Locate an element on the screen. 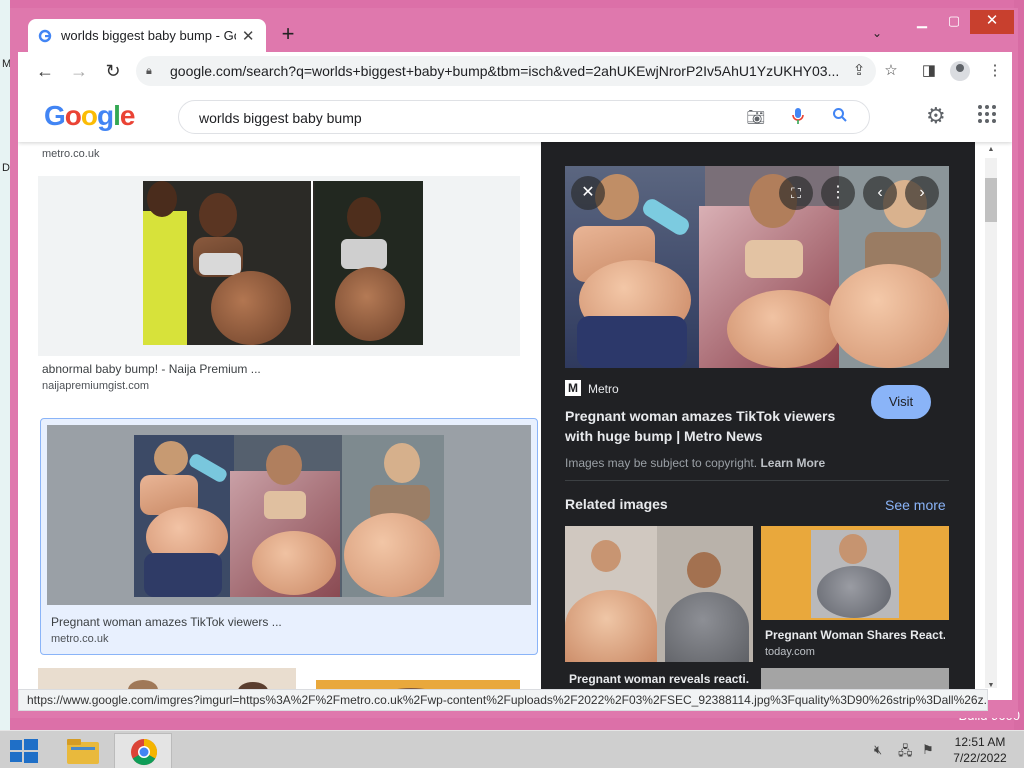 The width and height of the screenshot is (1024, 768). metro-logo-icon: M is located at coordinates (573, 388).